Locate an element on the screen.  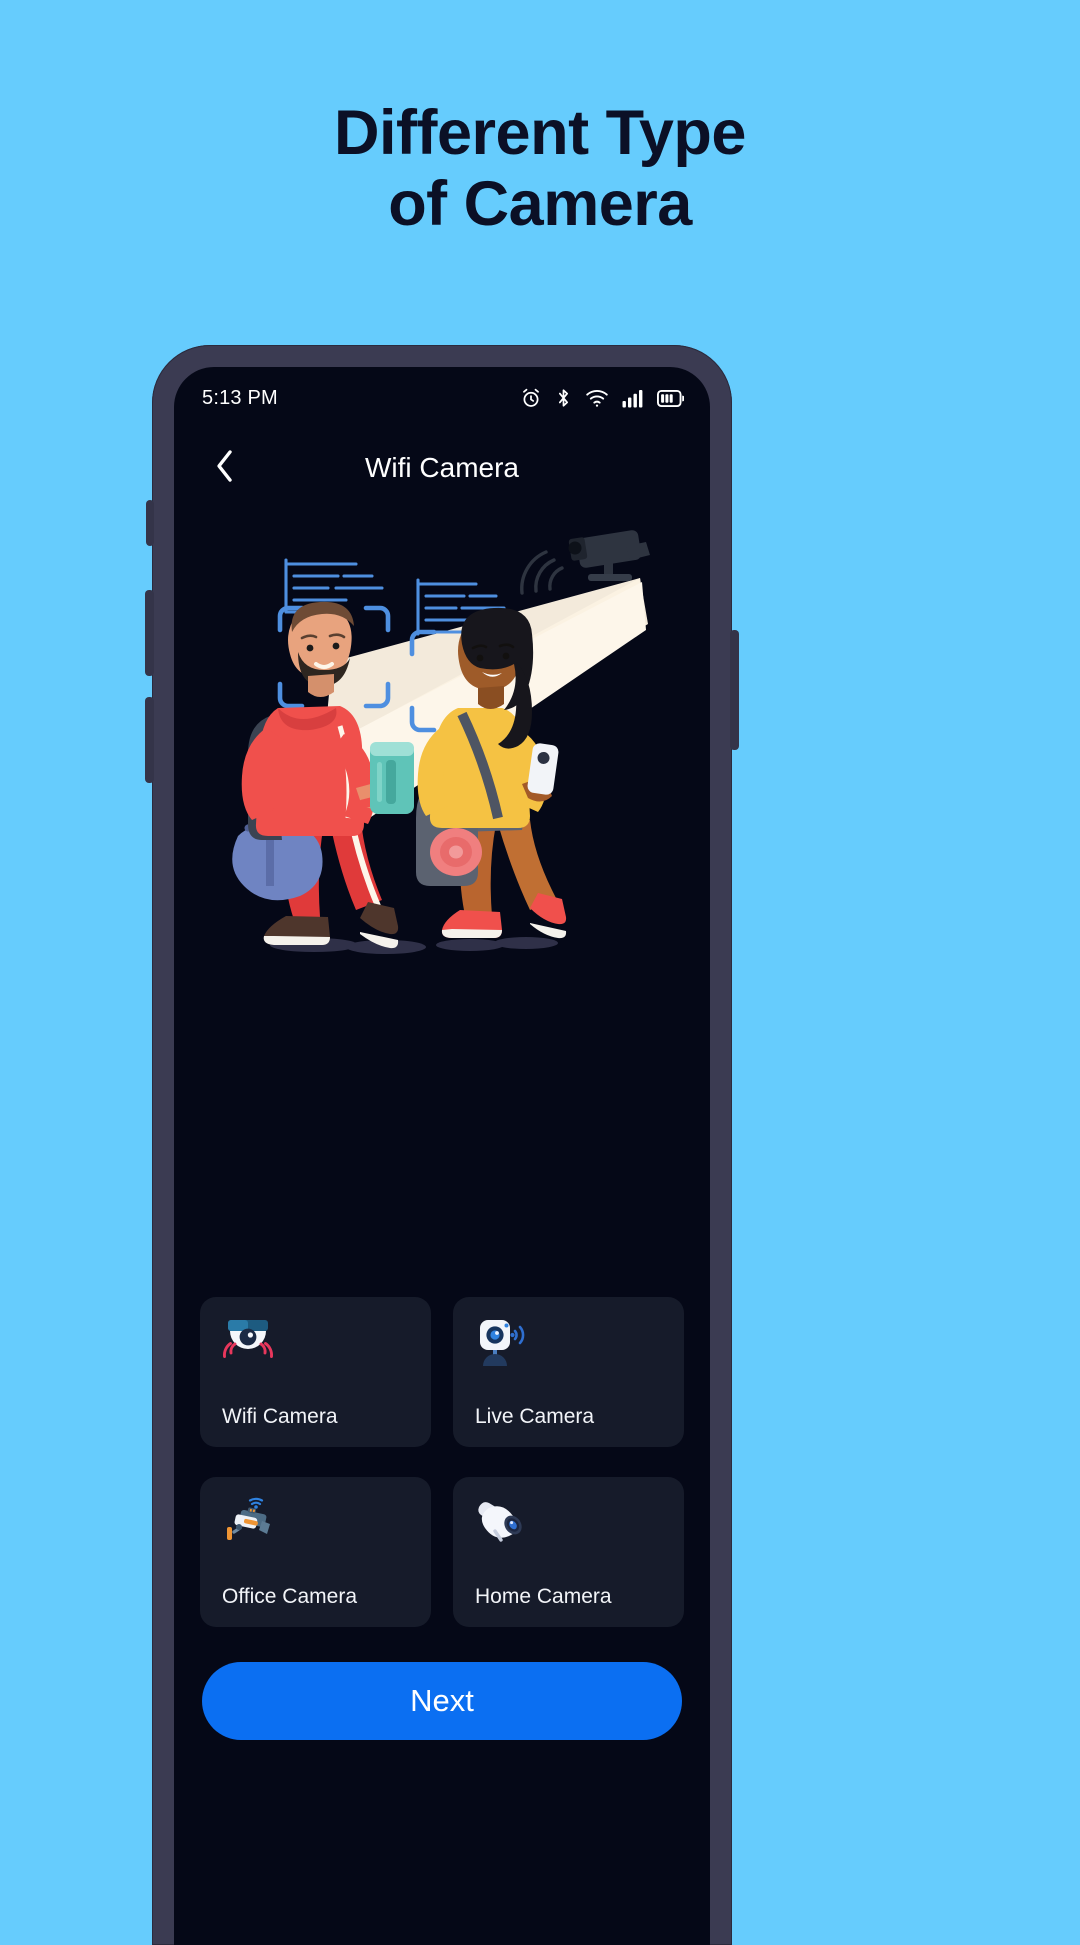
app-header: Wifi Camera is located at coordinates (442, 468).